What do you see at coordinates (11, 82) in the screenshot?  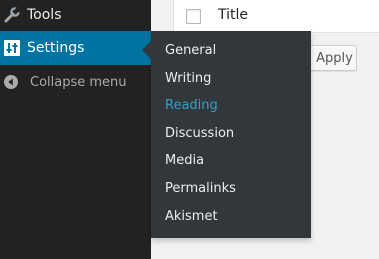 I see `collapse-arrow-icon` at bounding box center [11, 82].